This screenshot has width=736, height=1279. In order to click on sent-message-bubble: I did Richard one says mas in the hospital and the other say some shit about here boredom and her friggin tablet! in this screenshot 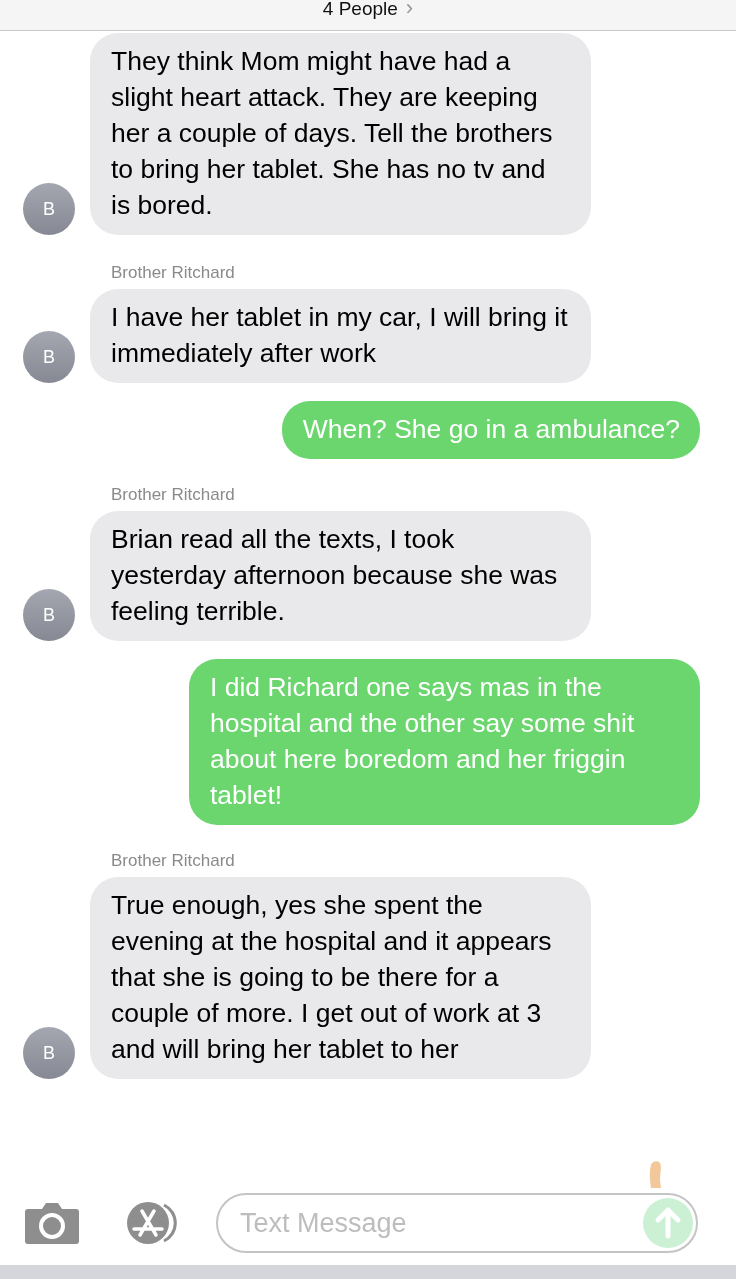, I will do `click(444, 742)`.